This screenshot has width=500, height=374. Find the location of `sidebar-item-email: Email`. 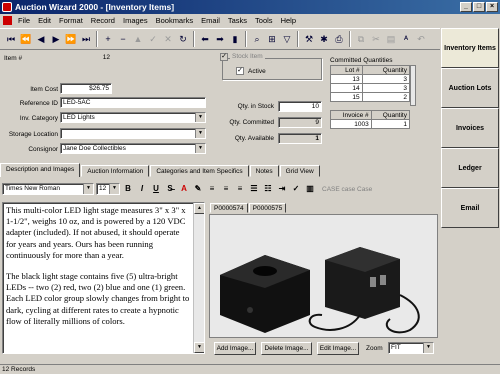

sidebar-item-email: Email is located at coordinates (470, 208).